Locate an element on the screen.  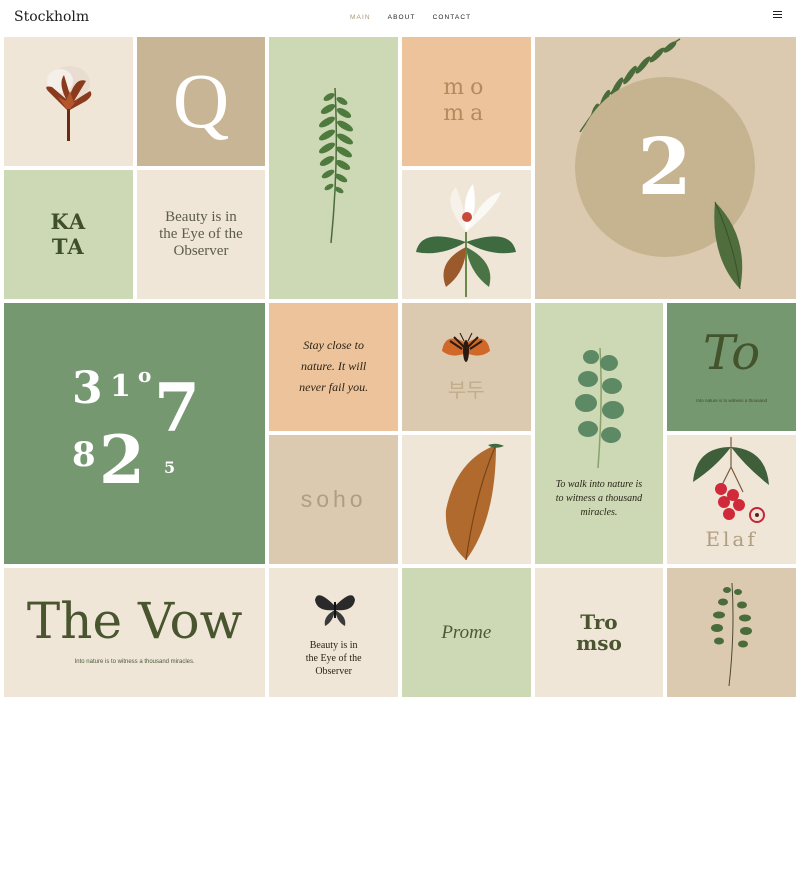
hamburger-icon is located at coordinates (778, 14).